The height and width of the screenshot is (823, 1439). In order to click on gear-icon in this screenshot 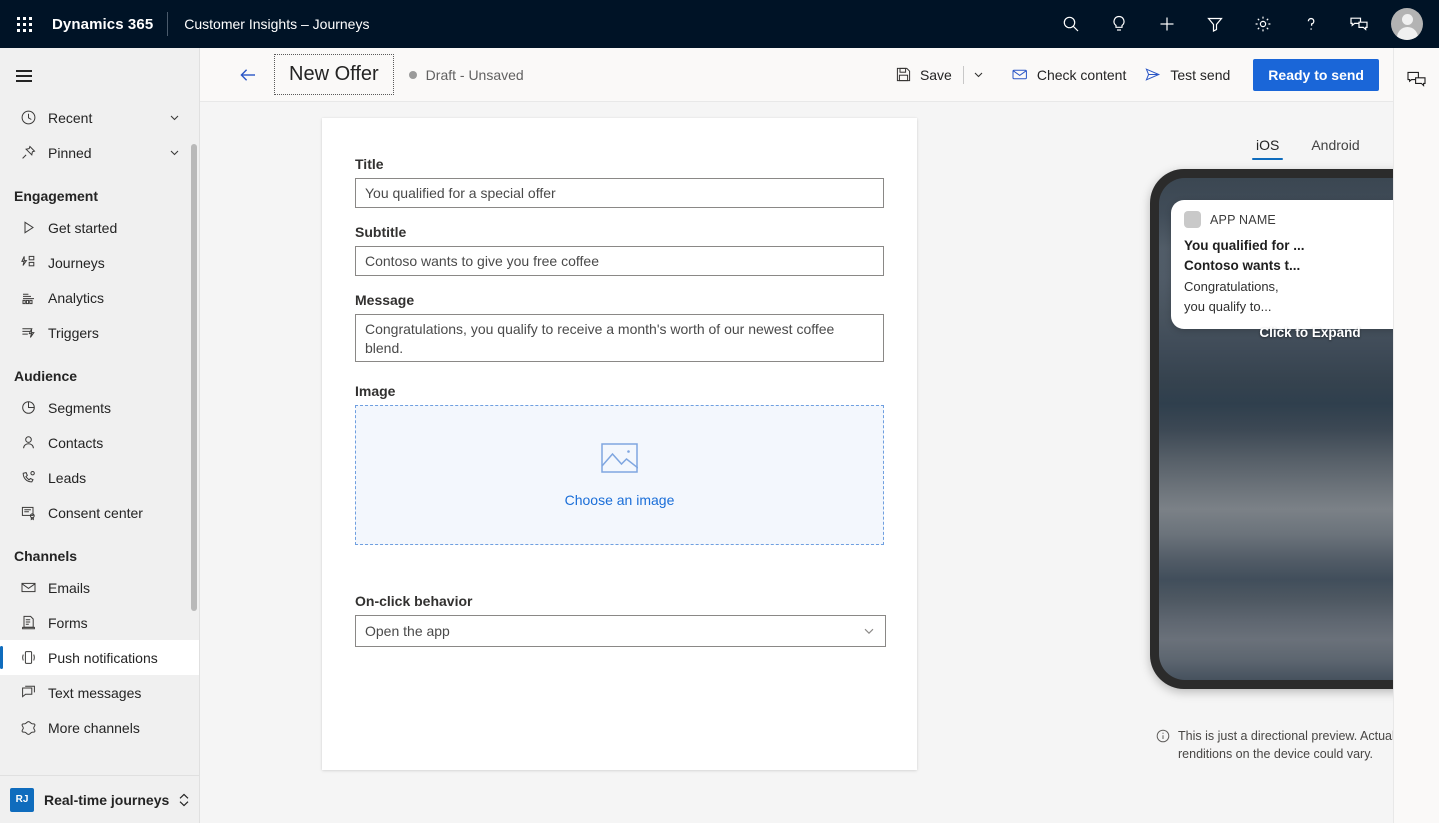, I will do `click(1263, 24)`.